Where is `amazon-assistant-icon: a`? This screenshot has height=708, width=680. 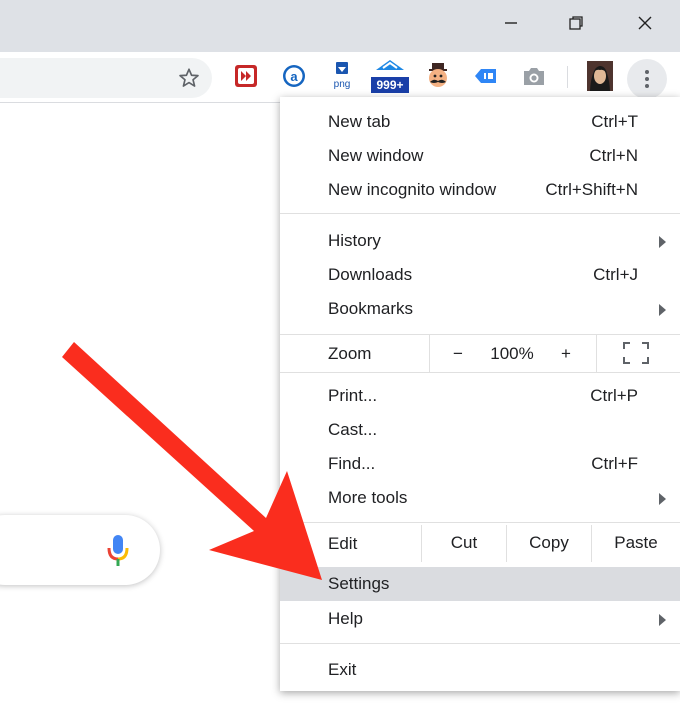
amazon-assistant-icon: a is located at coordinates (294, 76).